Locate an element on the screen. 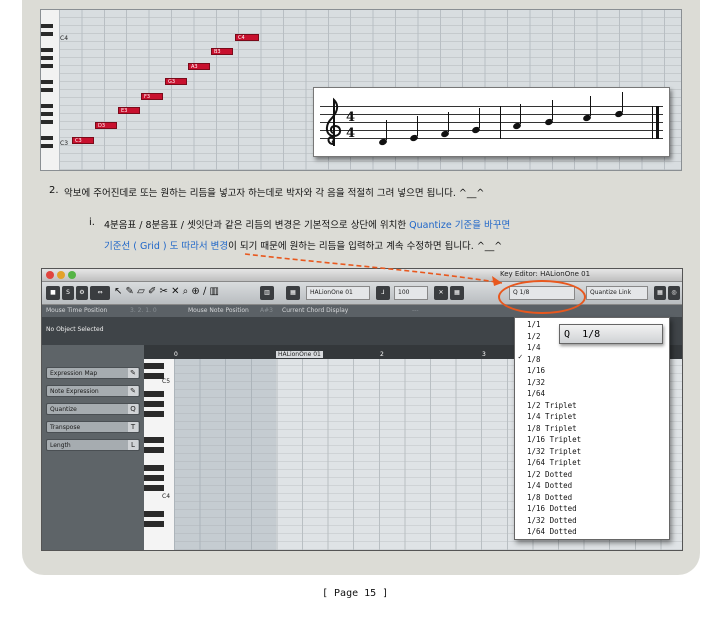 This screenshot has width=720, height=619. quantize-option: 1/8 Triplet is located at coordinates (552, 428).